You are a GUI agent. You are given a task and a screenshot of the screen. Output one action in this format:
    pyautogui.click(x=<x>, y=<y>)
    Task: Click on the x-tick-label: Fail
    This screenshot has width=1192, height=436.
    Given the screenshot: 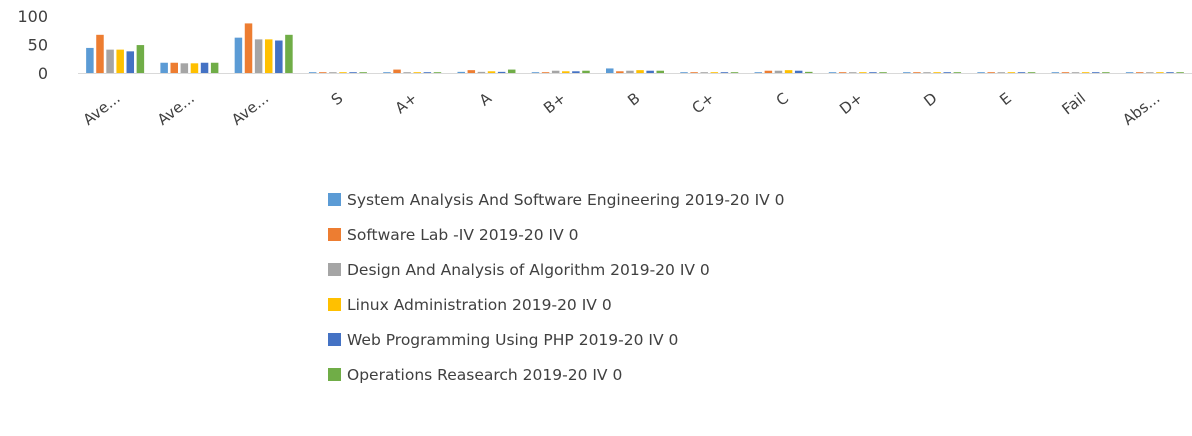 What is the action you would take?
    pyautogui.click(x=1073, y=103)
    